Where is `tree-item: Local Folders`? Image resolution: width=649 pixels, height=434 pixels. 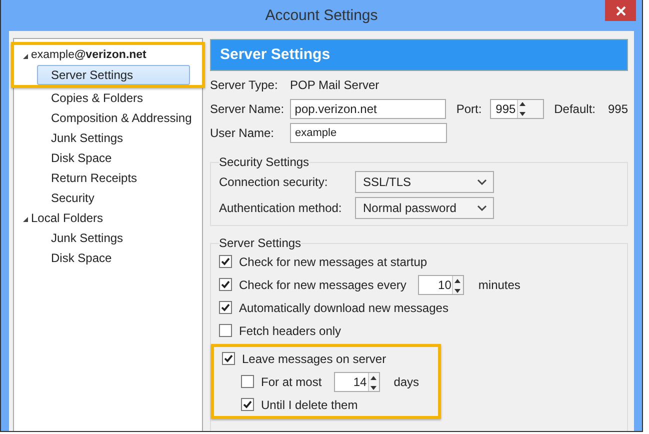
tree-item: Local Folders is located at coordinates (67, 218).